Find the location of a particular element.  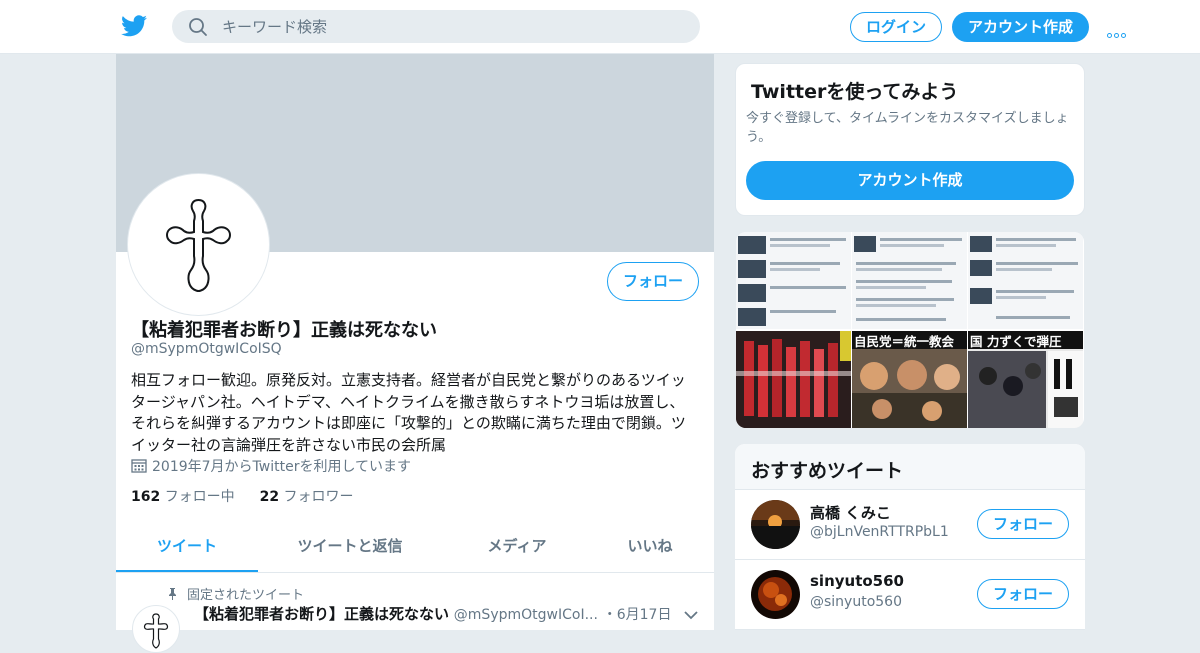

profile-tabs: ツイート ツイートと返信 メディア いいね is located at coordinates (415, 548).